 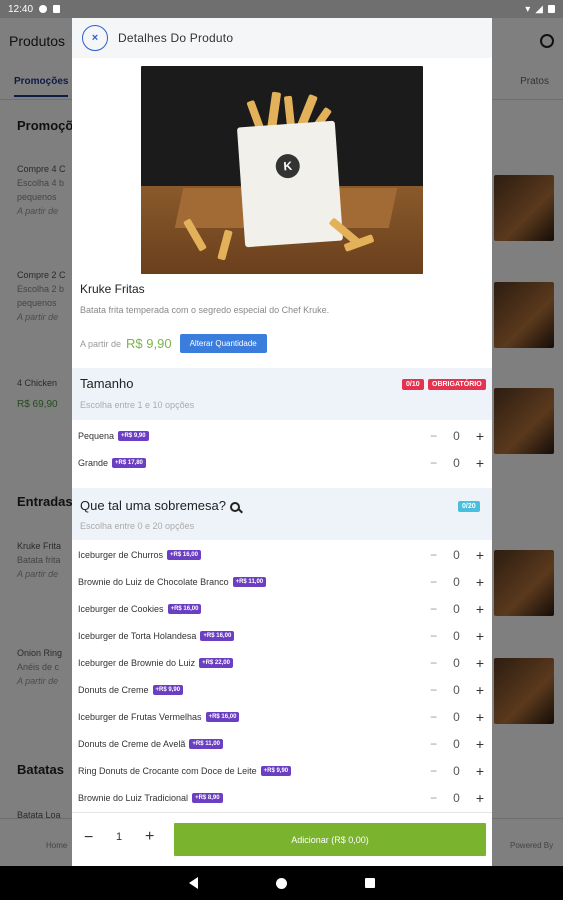 What do you see at coordinates (88, 838) in the screenshot?
I see `decrease-quantity-button: −` at bounding box center [88, 838].